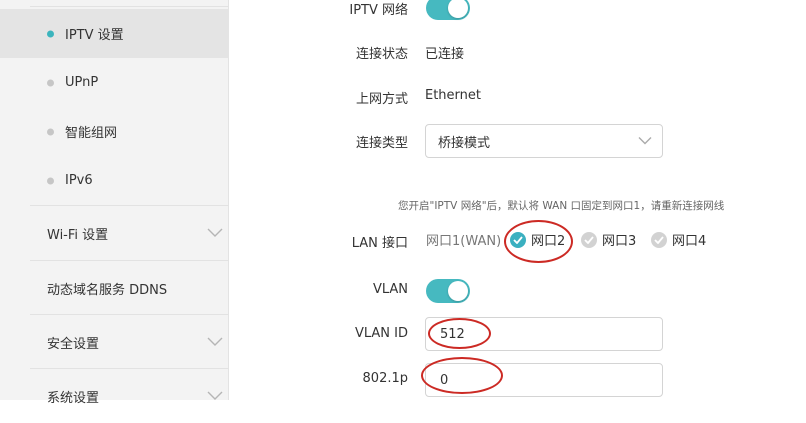 The height and width of the screenshot is (423, 806). What do you see at coordinates (91, 133) in the screenshot?
I see `sidebar-item-label: 智能组网` at bounding box center [91, 133].